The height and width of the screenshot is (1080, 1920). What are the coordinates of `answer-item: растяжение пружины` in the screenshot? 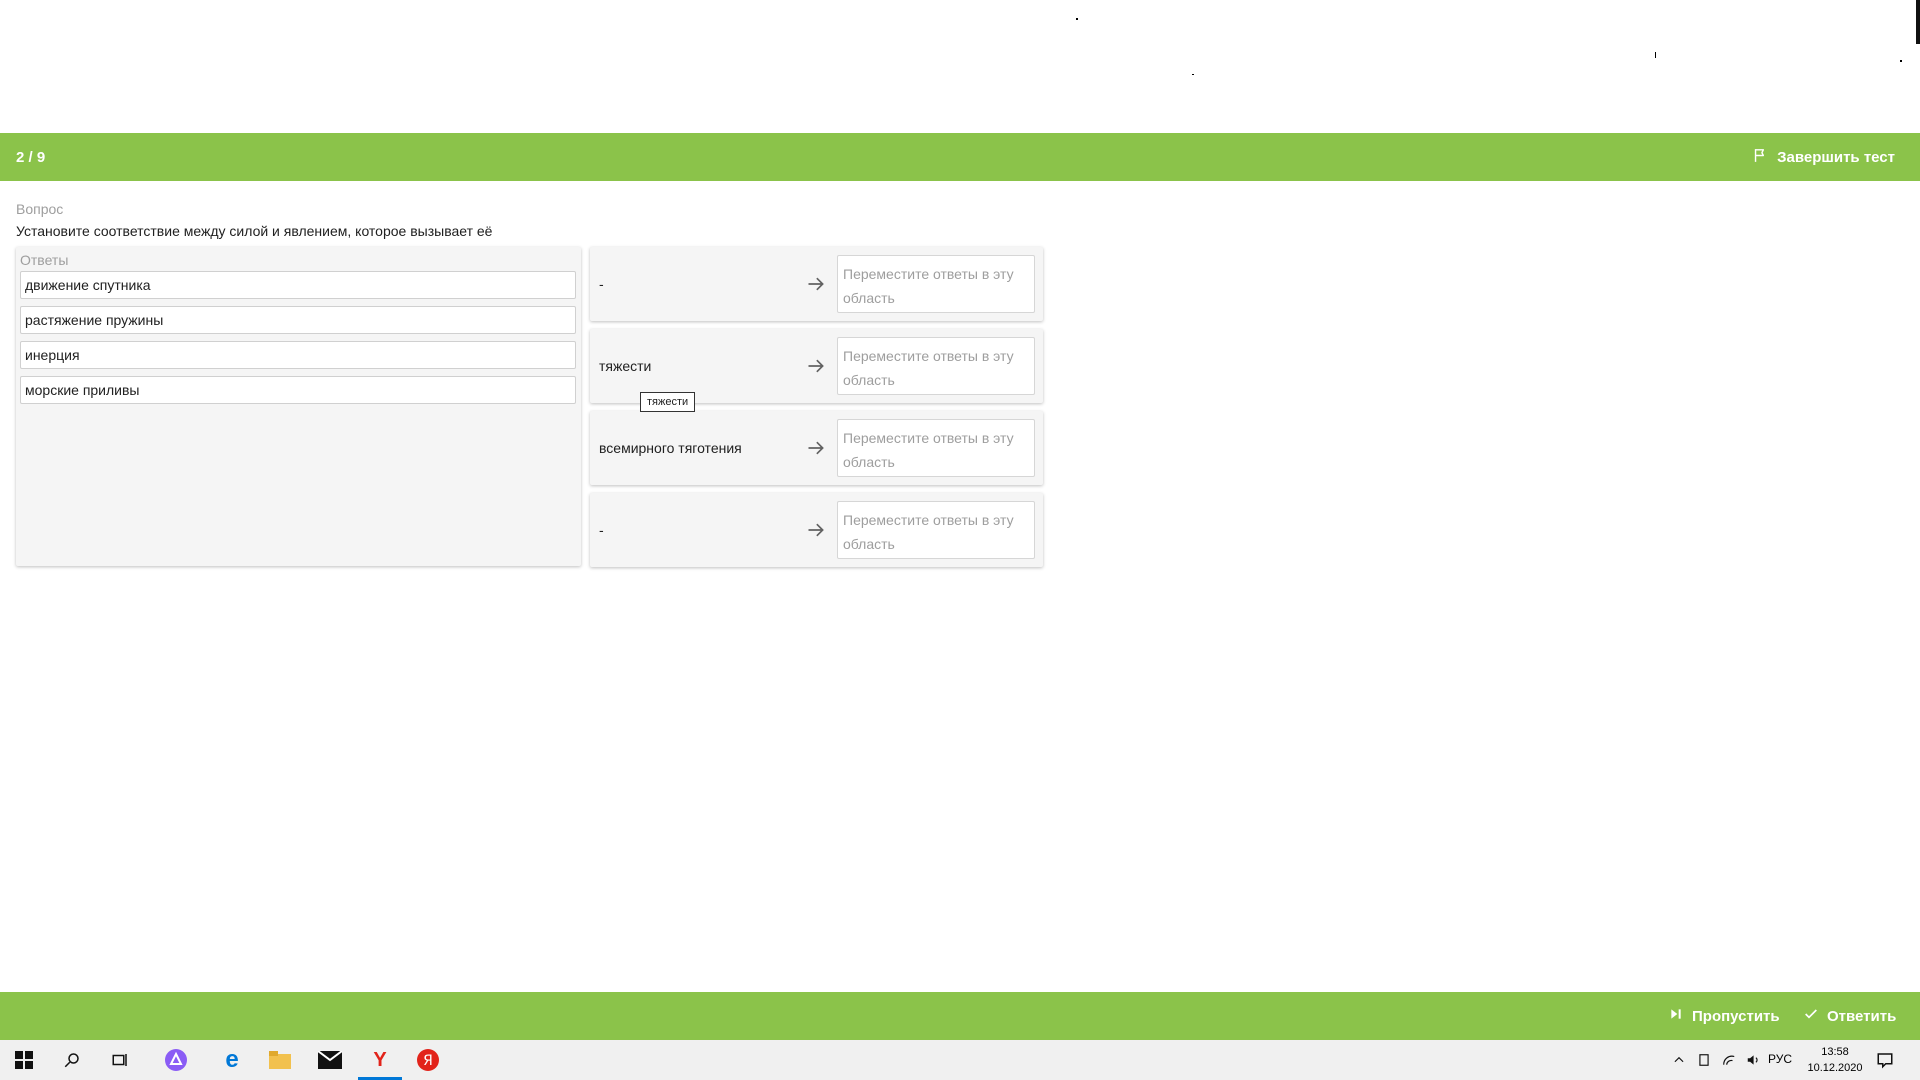 It's located at (298, 320).